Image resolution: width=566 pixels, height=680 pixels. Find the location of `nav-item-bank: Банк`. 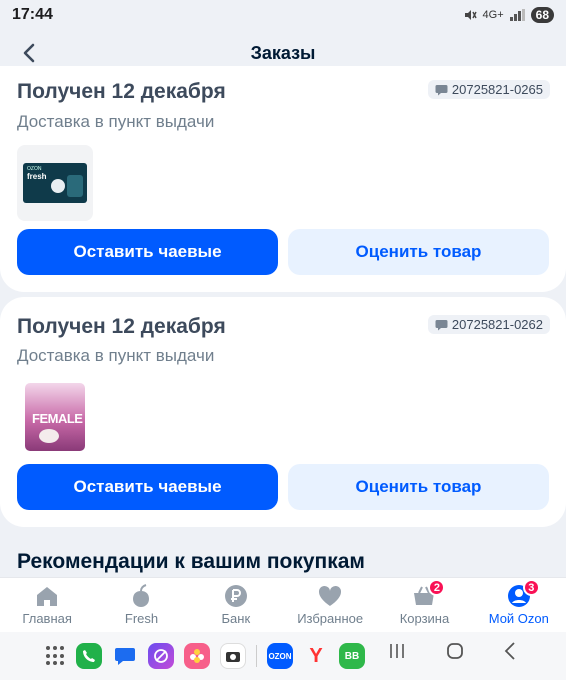

nav-item-bank: Банк is located at coordinates (236, 605).